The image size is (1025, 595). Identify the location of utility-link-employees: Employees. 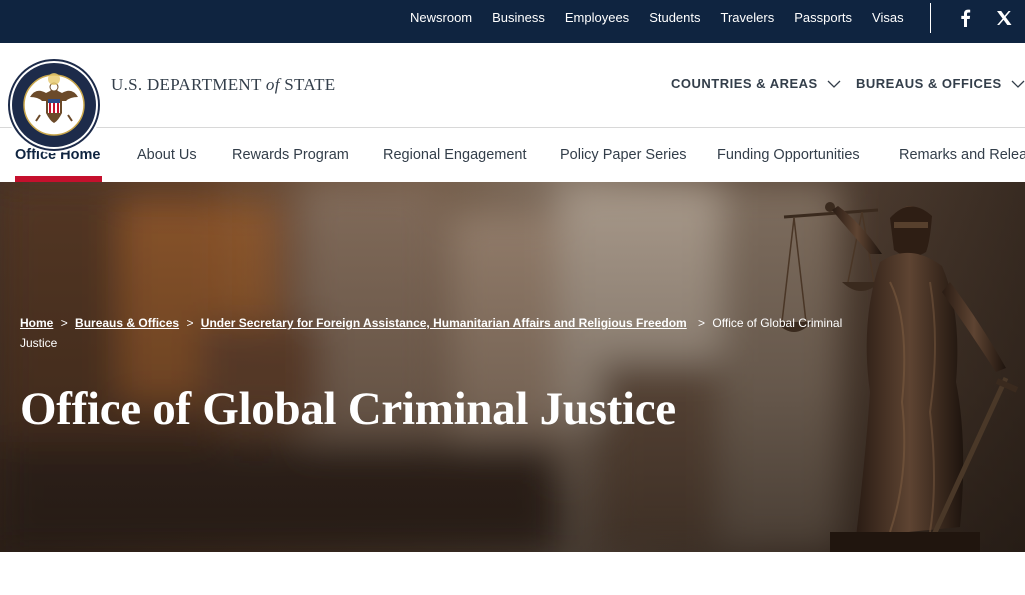
(597, 17).